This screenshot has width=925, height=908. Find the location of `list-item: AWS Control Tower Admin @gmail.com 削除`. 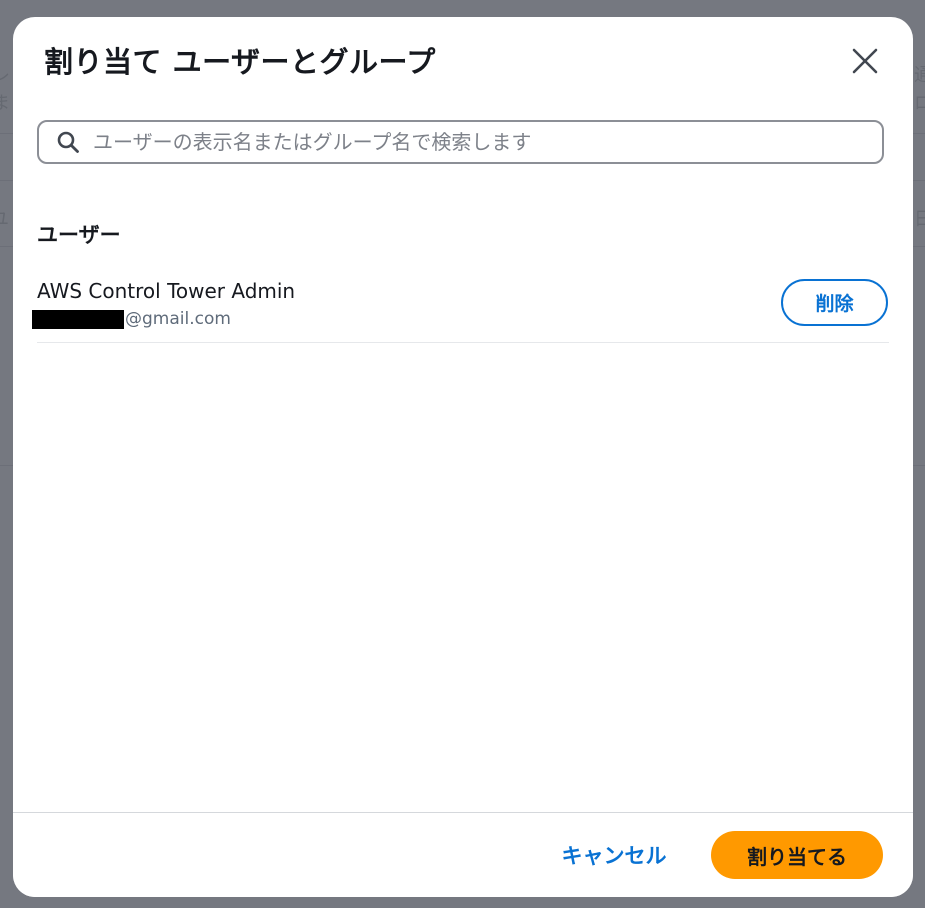

list-item: AWS Control Tower Admin @gmail.com 削除 is located at coordinates (460, 306).